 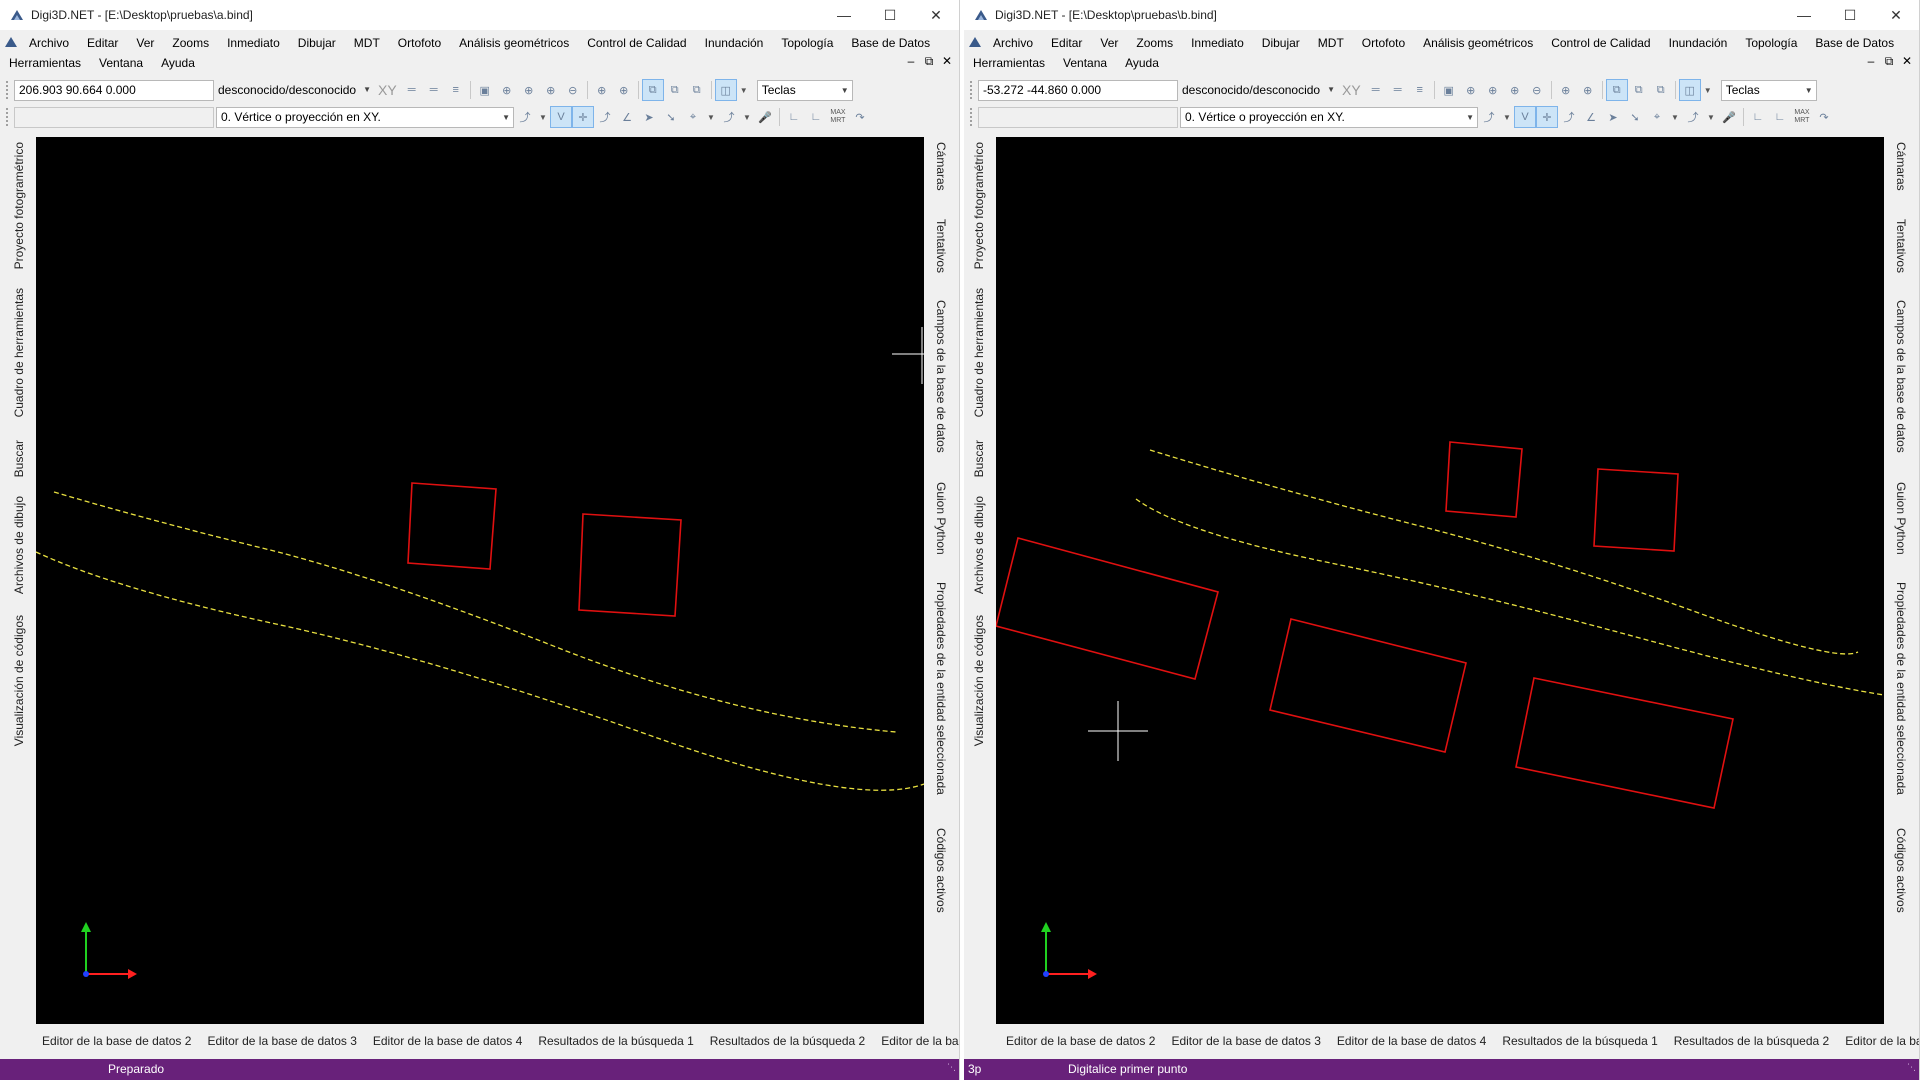 I want to click on tab-campos-base-datos: Campos de la base de datos, so click(x=1901, y=376).